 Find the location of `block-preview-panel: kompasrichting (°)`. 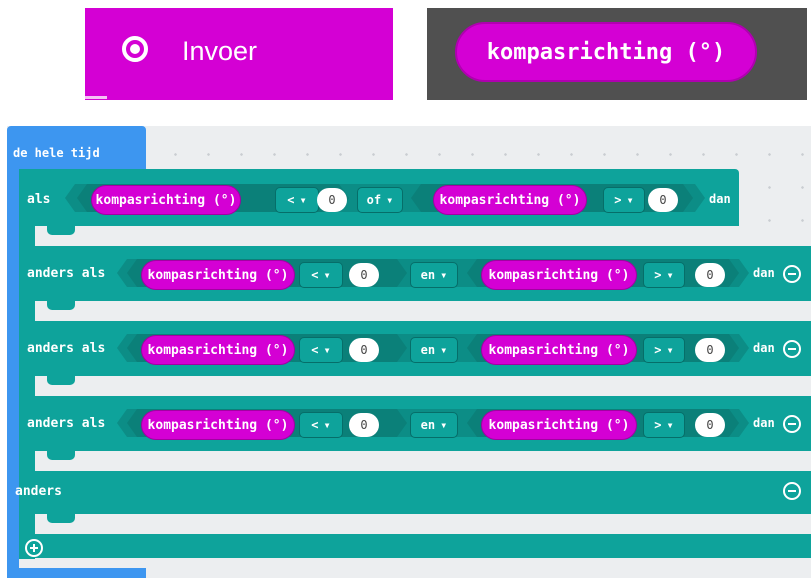

block-preview-panel: kompasrichting (°) is located at coordinates (617, 54).